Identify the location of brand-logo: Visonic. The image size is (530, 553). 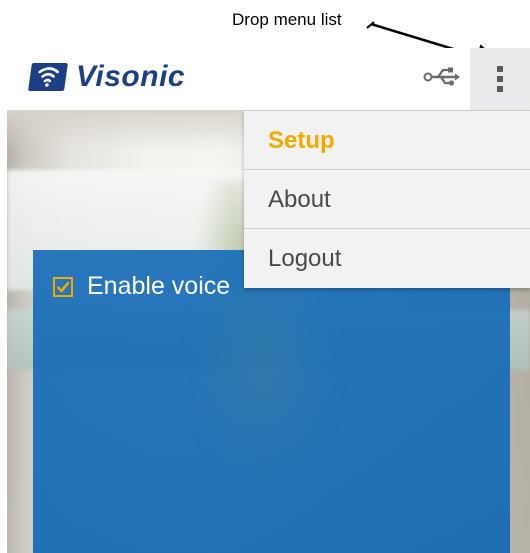
(107, 76).